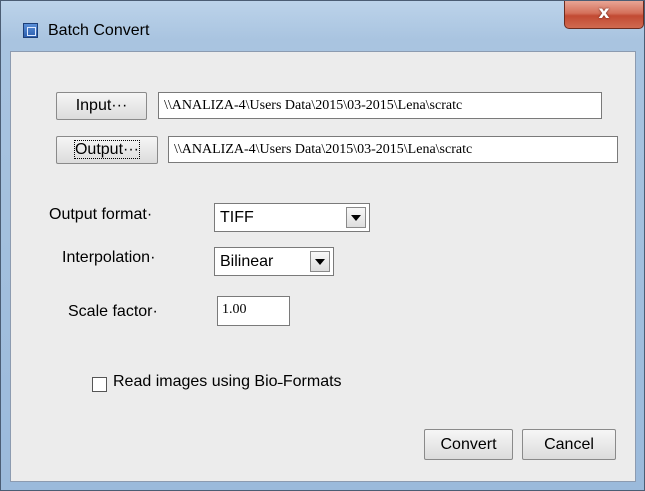 This screenshot has height=491, width=645. I want to click on input-button-label: Input···, so click(101, 105).